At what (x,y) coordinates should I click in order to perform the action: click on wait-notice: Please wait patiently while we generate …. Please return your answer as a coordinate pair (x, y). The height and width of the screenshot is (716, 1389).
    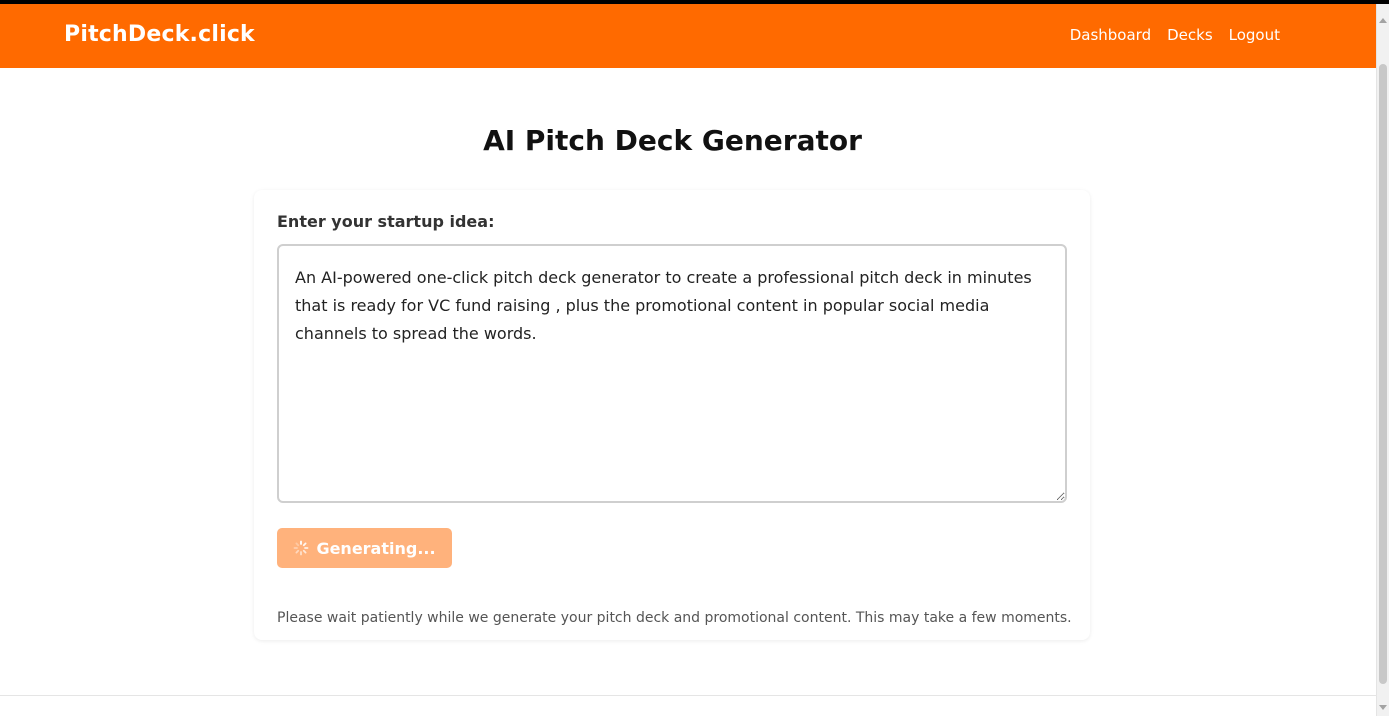
    Looking at the image, I should click on (674, 618).